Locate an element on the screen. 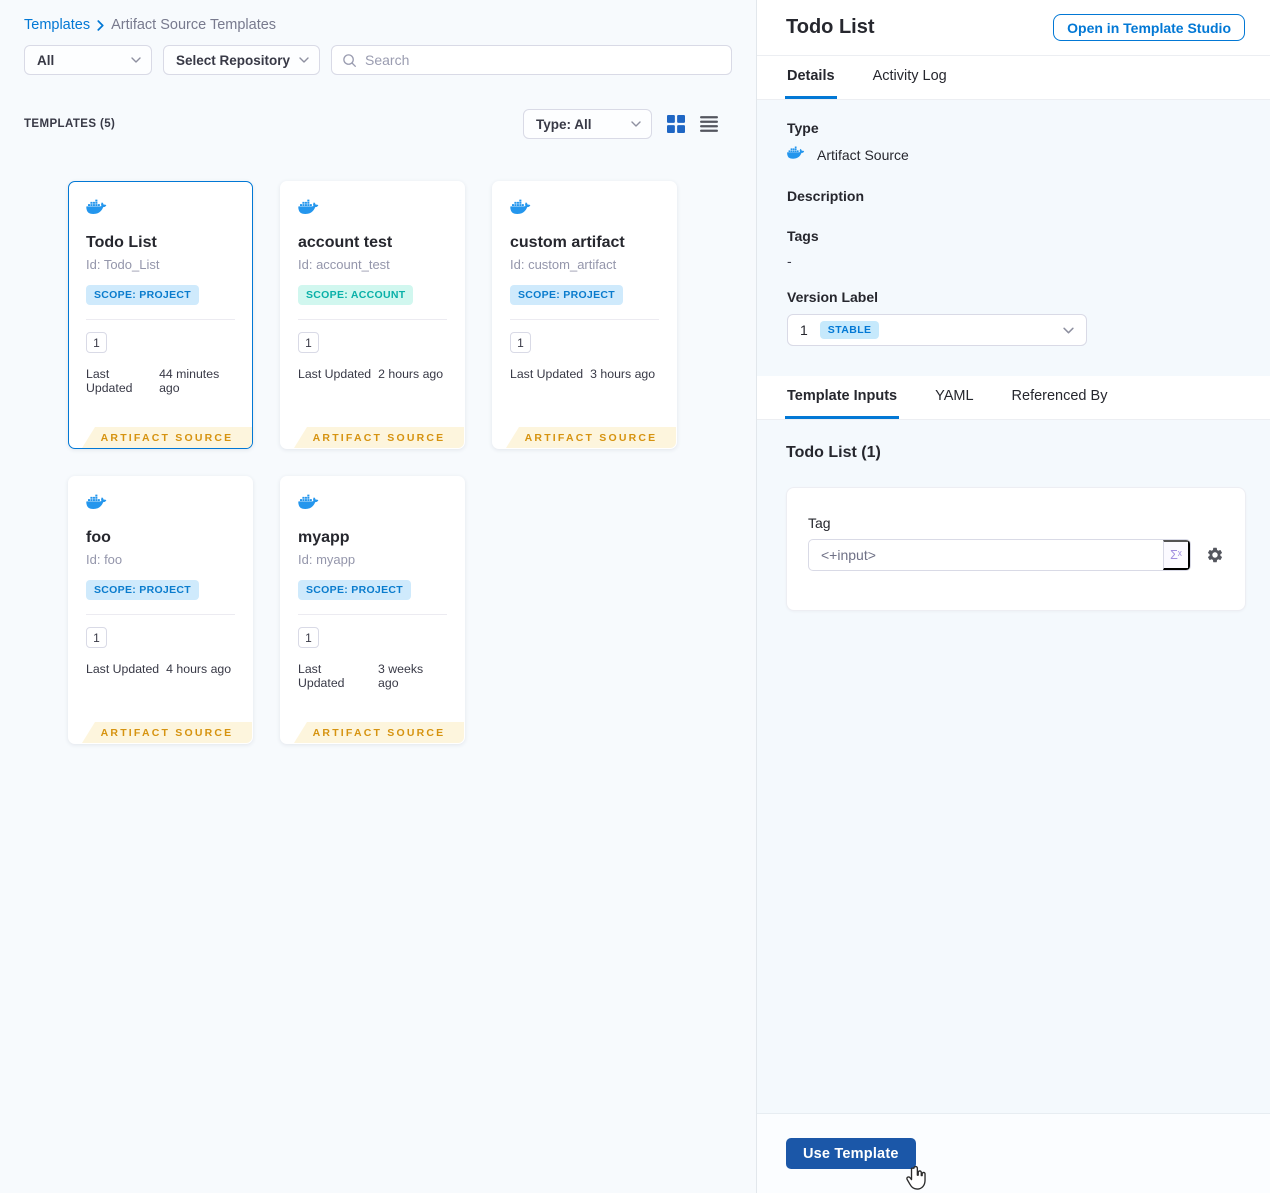 The height and width of the screenshot is (1193, 1270). tab-details: Details is located at coordinates (811, 77).